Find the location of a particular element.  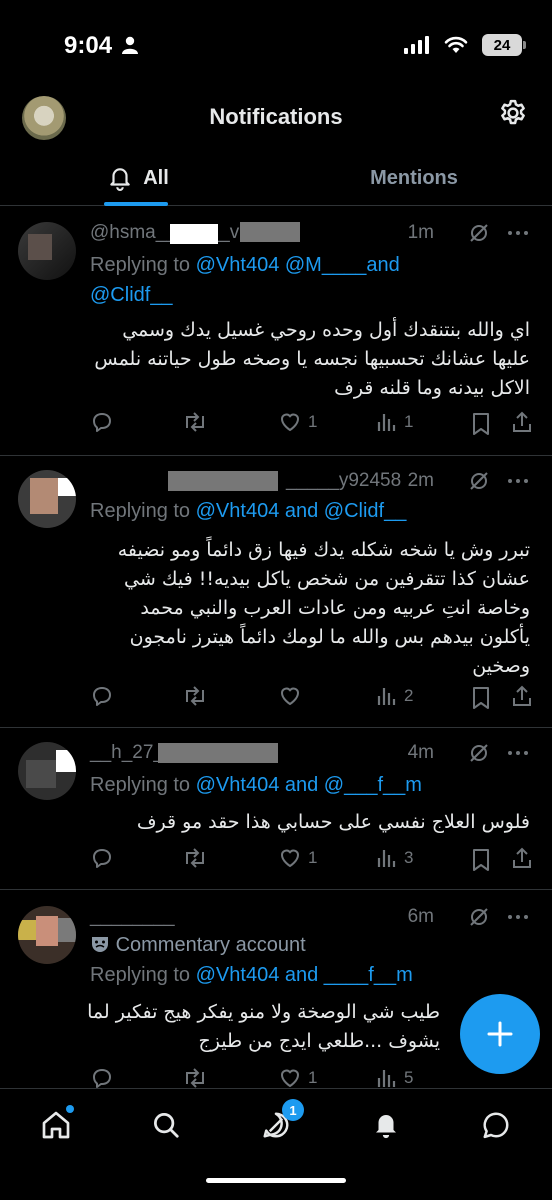

home-indicator is located at coordinates (276, 1180).